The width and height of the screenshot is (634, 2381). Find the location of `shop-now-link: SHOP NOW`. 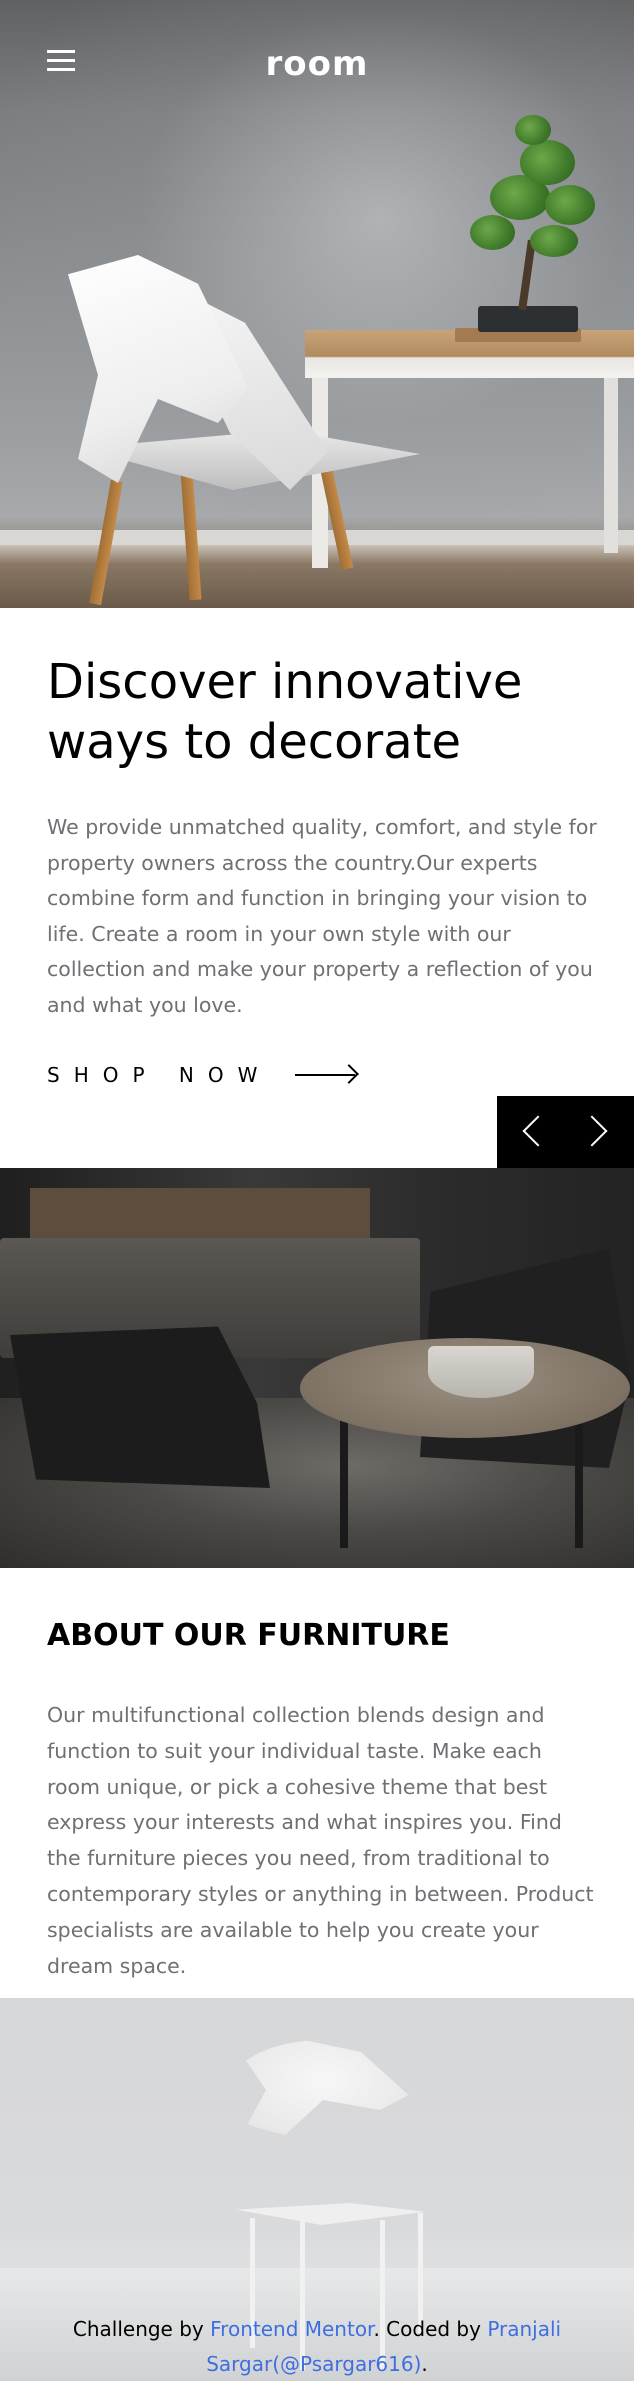

shop-now-link: SHOP NOW is located at coordinates (203, 1075).